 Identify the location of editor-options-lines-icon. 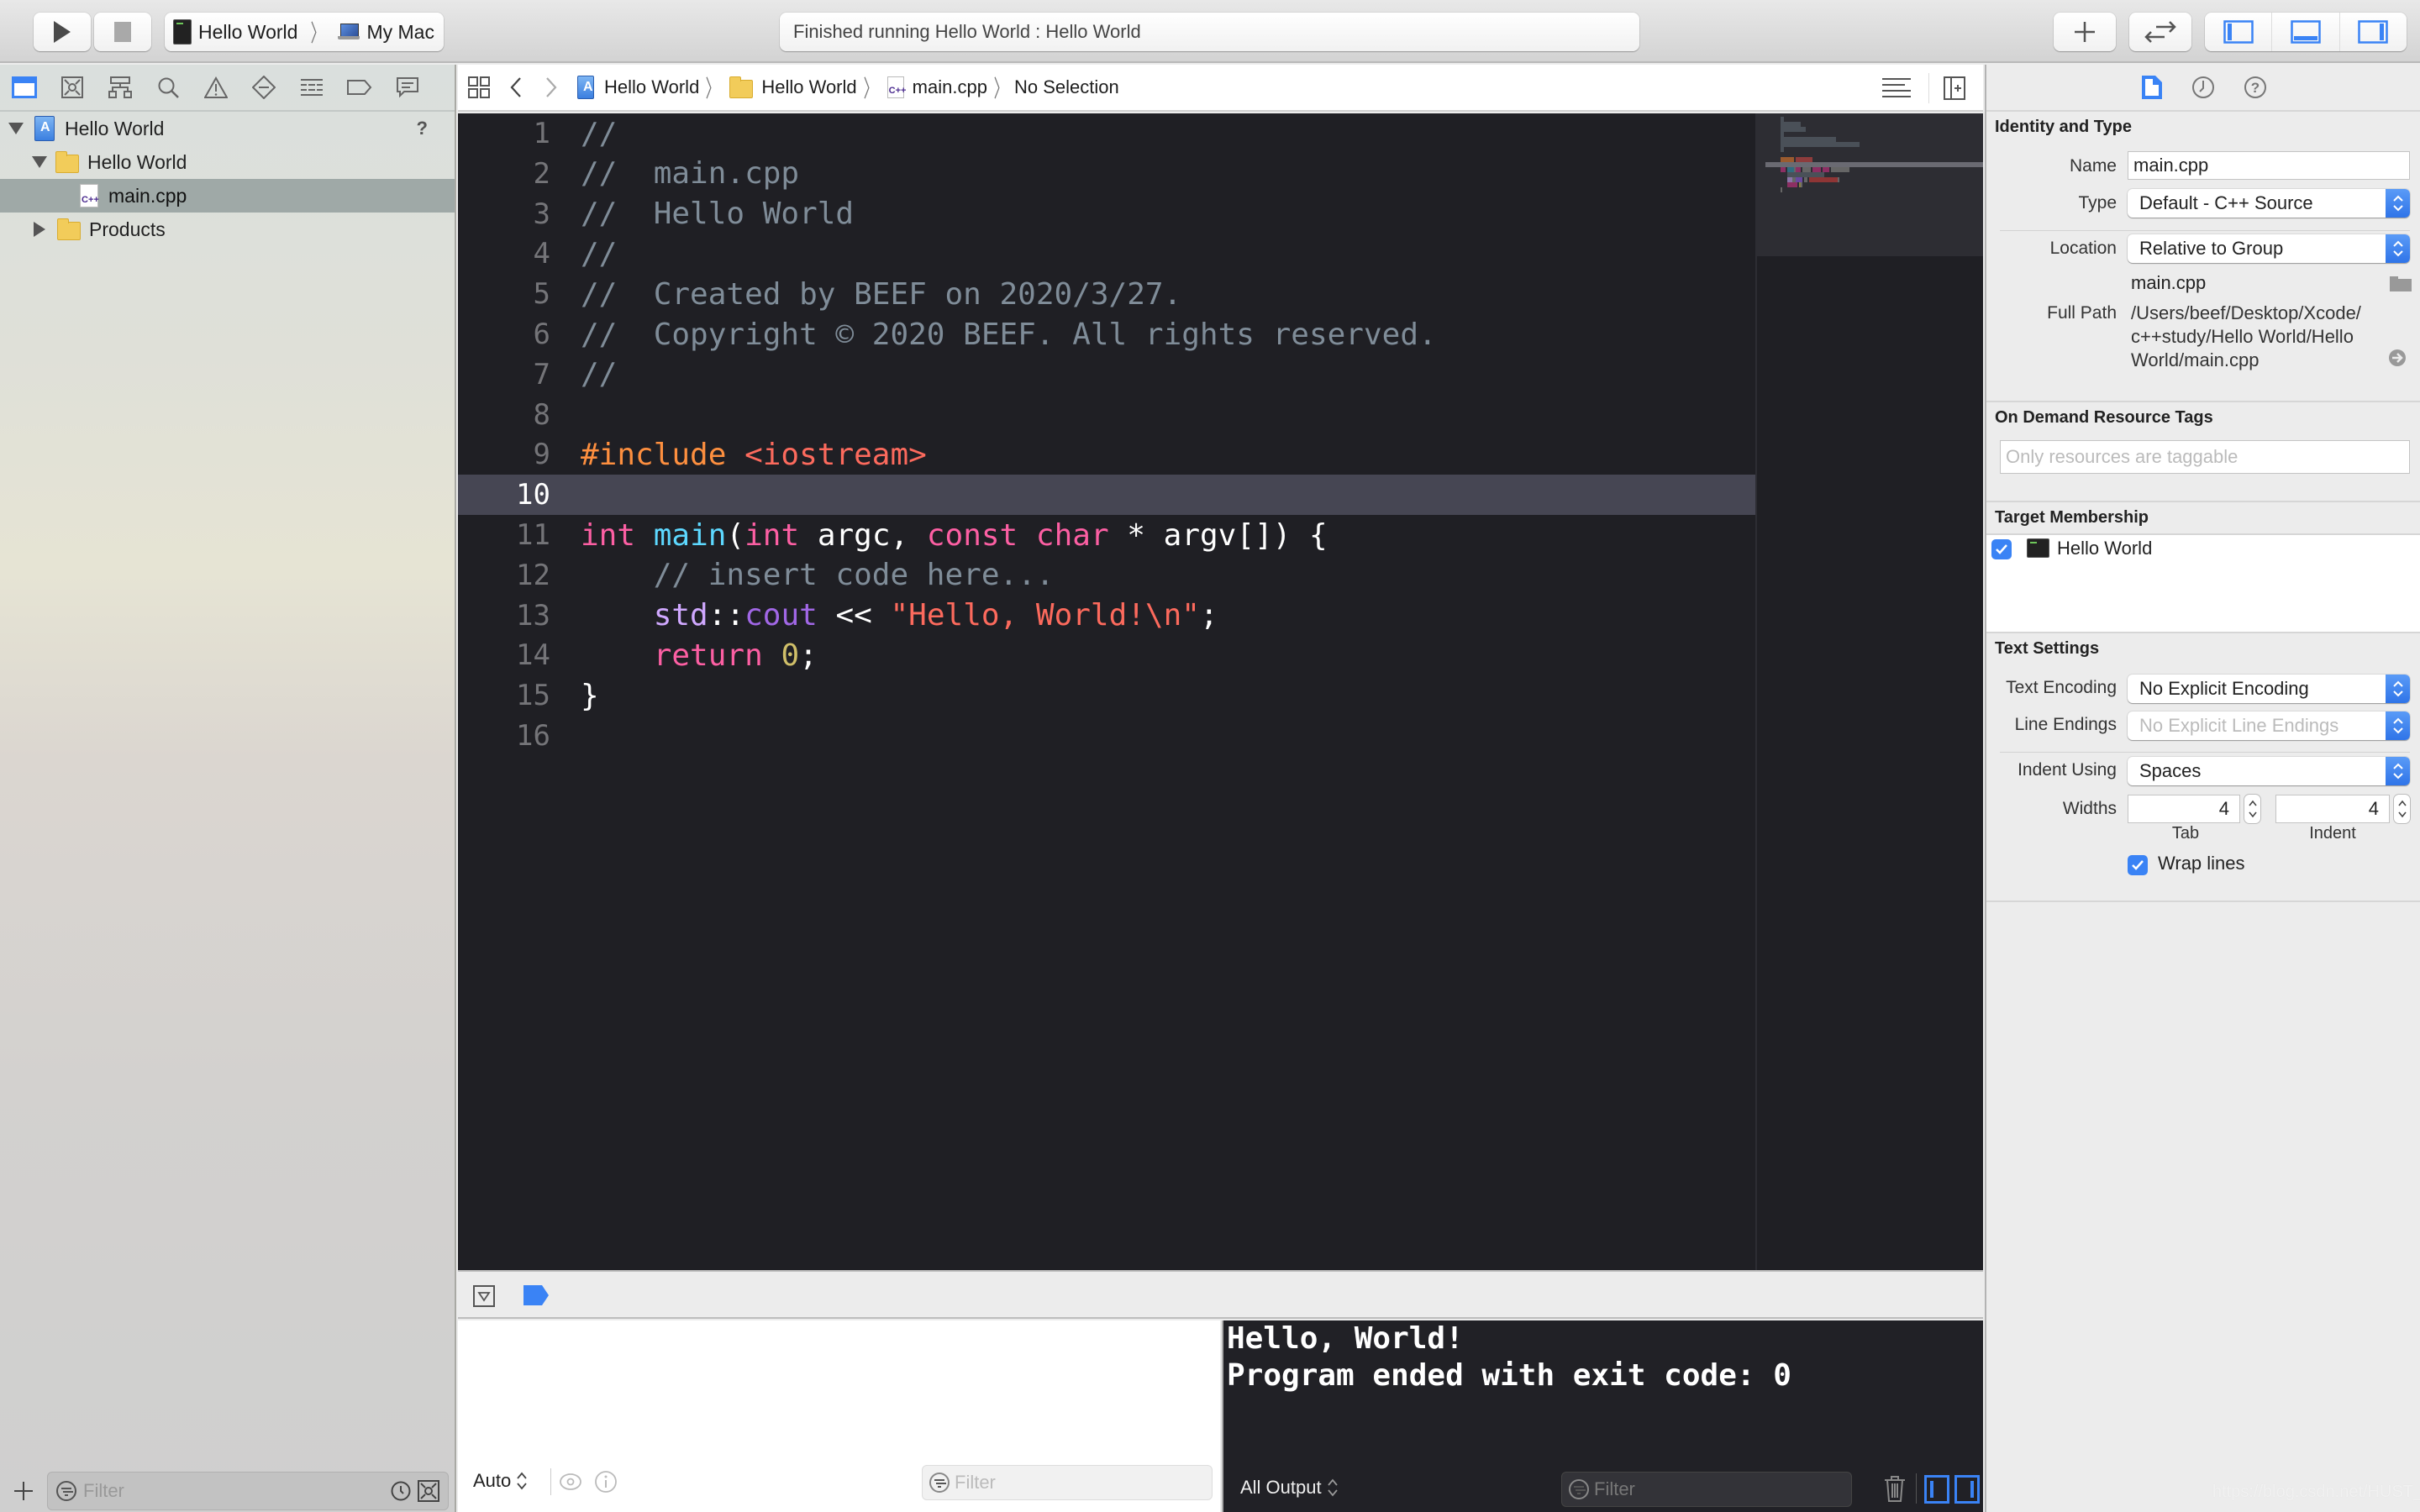
(1896, 88).